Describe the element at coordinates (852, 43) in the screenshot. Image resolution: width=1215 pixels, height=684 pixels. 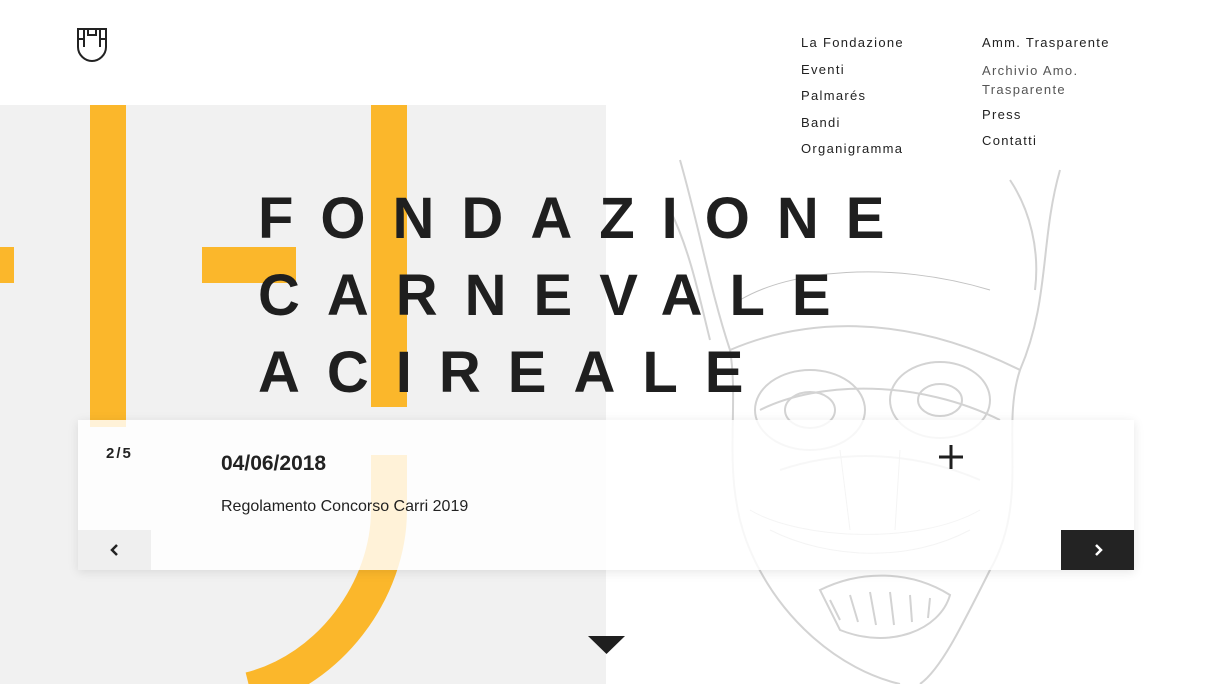
I see `nav-item-la-fondazione: La Fondazione` at that location.